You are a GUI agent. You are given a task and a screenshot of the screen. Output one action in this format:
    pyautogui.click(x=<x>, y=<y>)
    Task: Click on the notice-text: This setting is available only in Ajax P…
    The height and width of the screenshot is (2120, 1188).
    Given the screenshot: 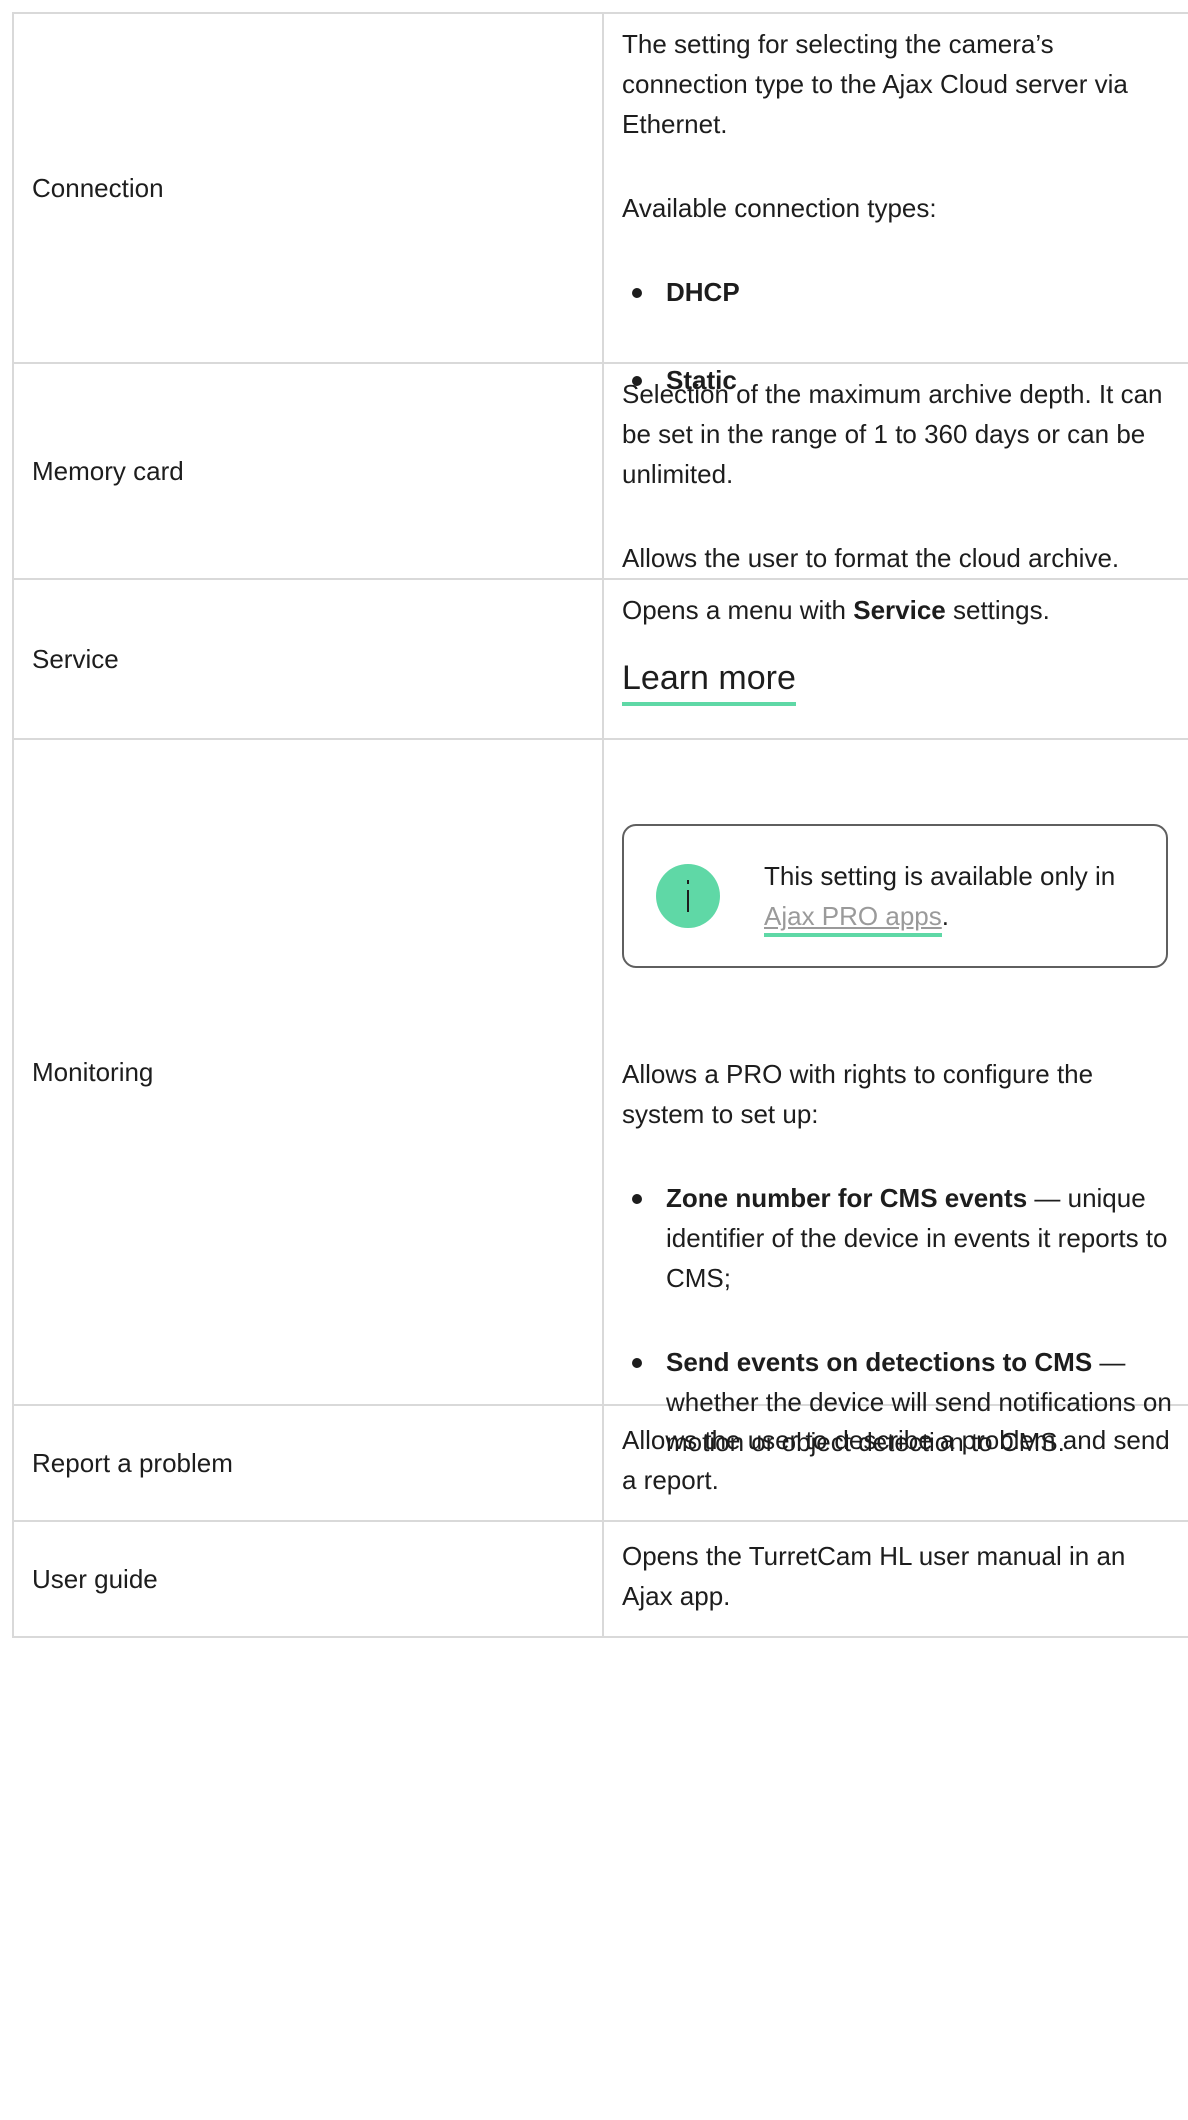 What is the action you would take?
    pyautogui.click(x=965, y=896)
    